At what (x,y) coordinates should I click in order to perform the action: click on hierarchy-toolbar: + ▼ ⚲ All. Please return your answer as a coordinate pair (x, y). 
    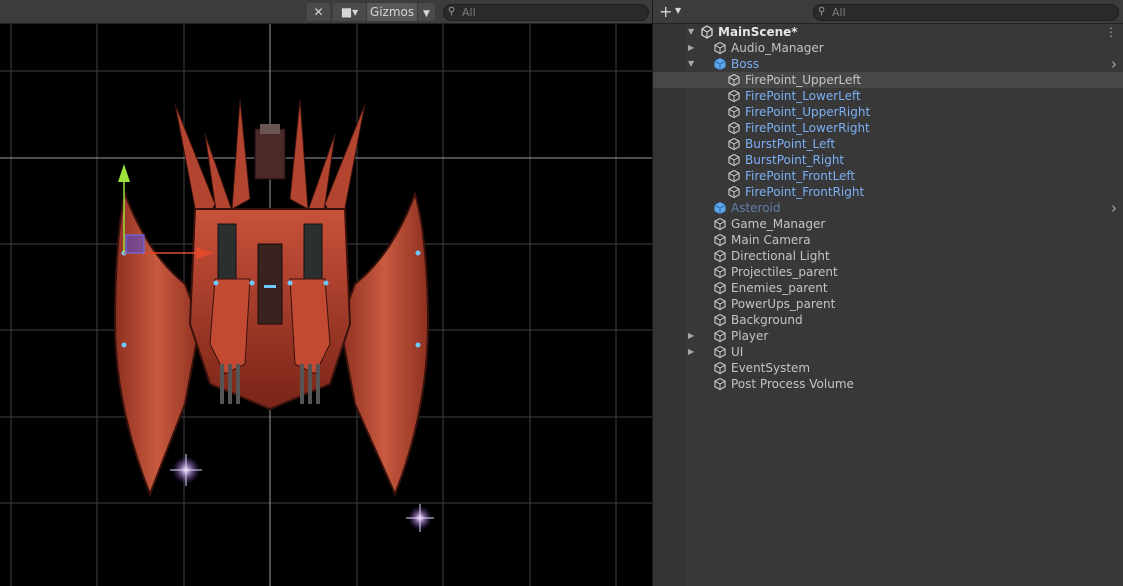
    Looking at the image, I should click on (888, 12).